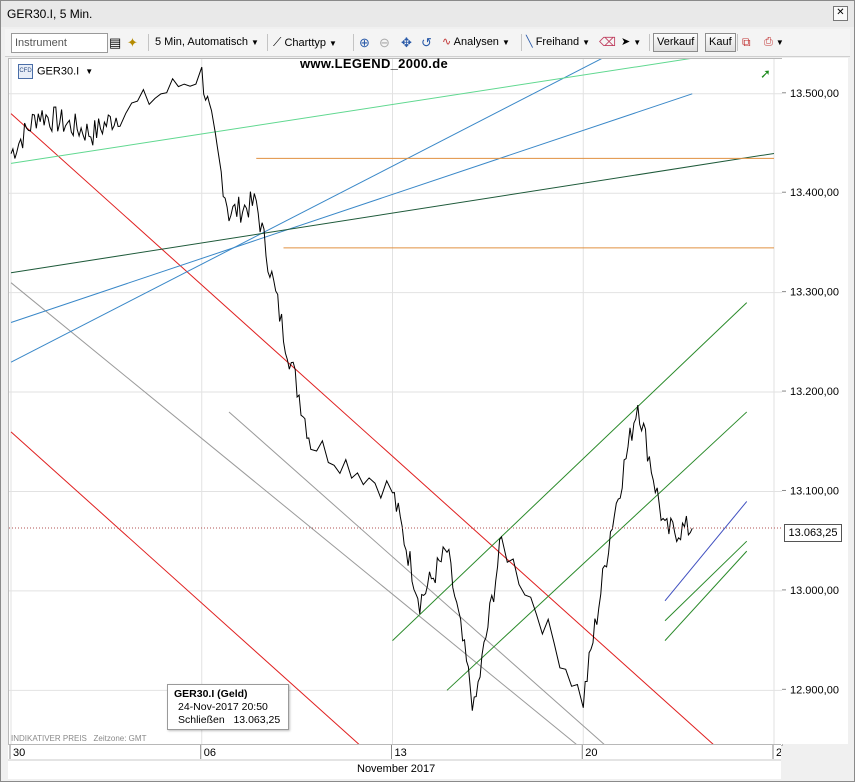 This screenshot has height=782, width=855. What do you see at coordinates (398, 761) in the screenshot?
I see `x-axis: 30 06 13 20 27 November 2017` at bounding box center [398, 761].